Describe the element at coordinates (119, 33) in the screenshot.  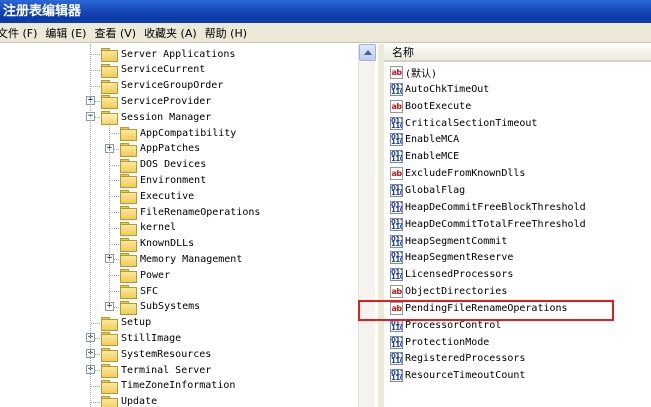
I see `menu-view: 查看 (V)` at that location.